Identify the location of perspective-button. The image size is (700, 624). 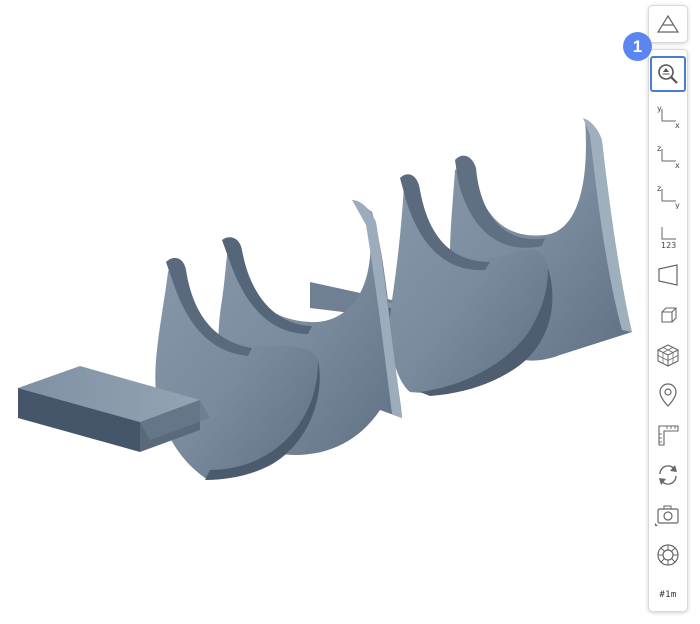
(668, 275).